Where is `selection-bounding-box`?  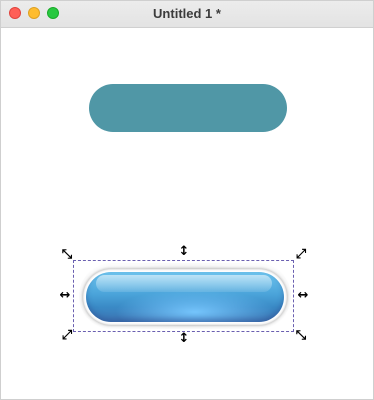 selection-bounding-box is located at coordinates (183, 296).